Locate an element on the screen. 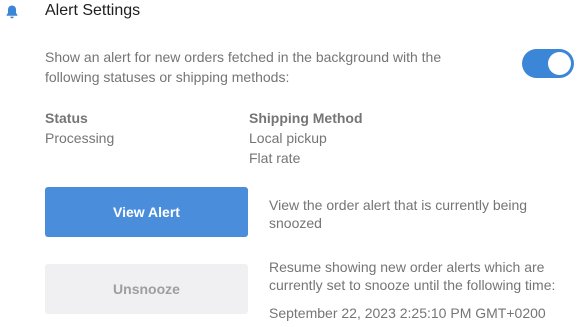 The width and height of the screenshot is (580, 327). status-column-heading: Status is located at coordinates (66, 118).